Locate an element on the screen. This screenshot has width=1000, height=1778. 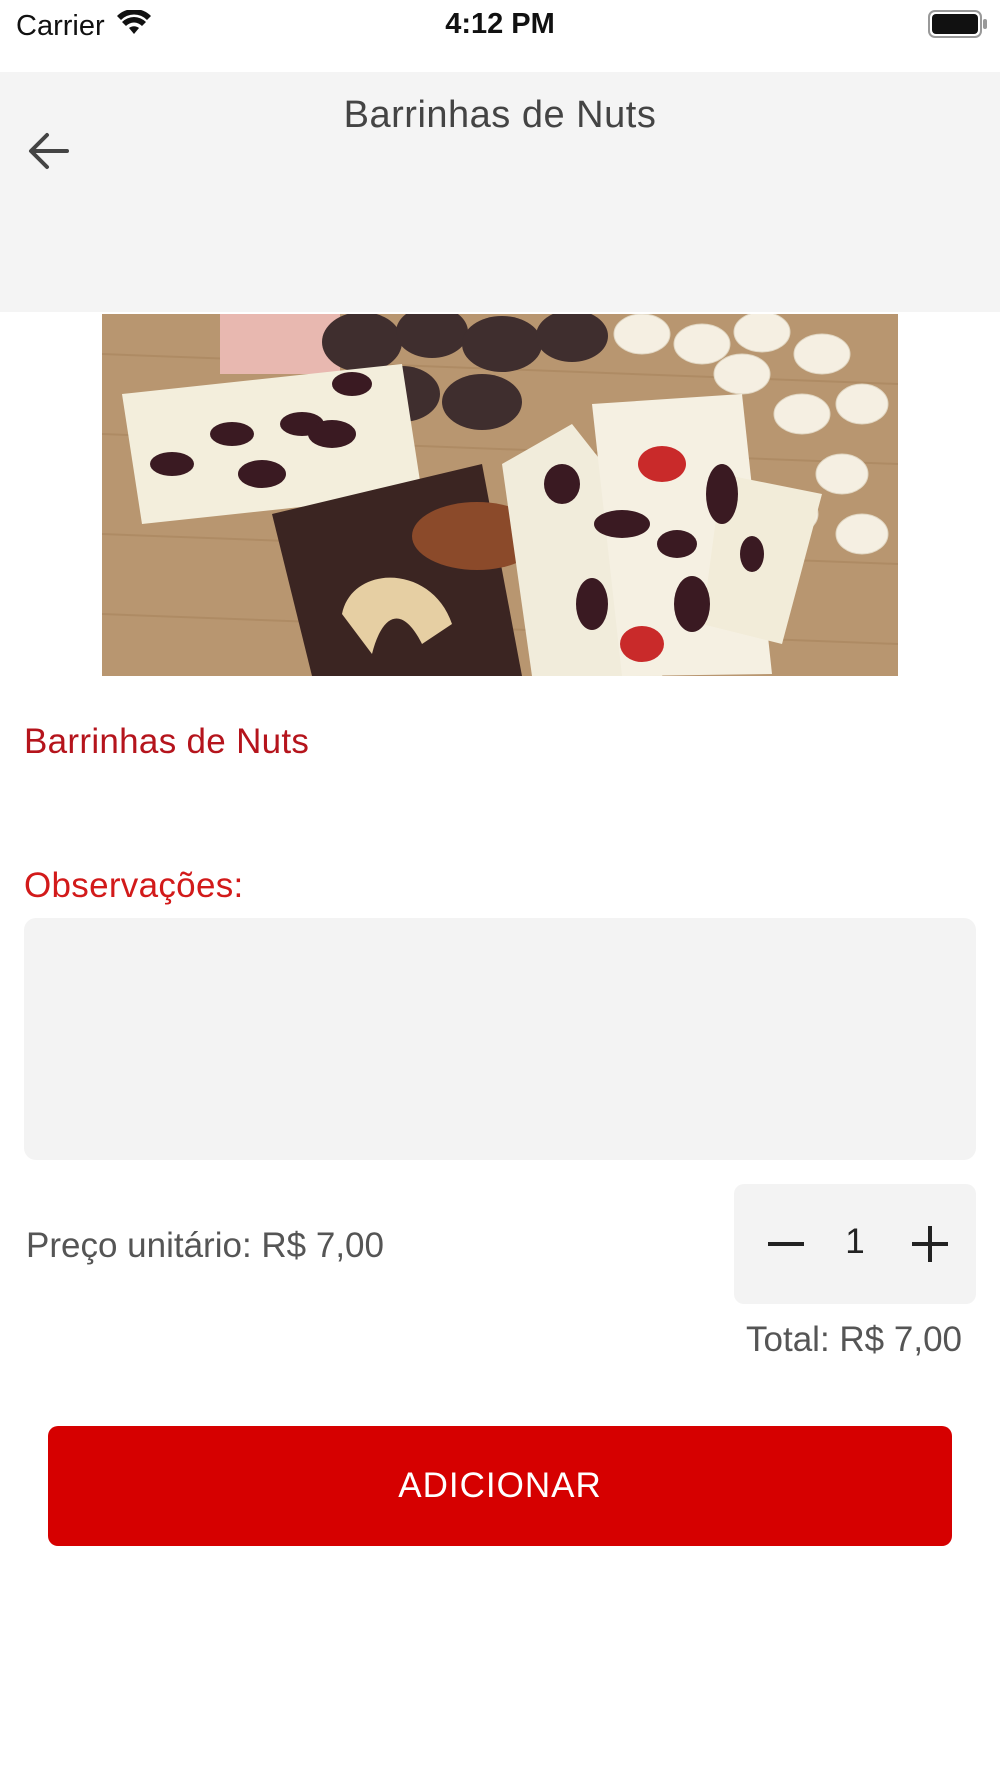
arrow-left-icon is located at coordinates (49, 151).